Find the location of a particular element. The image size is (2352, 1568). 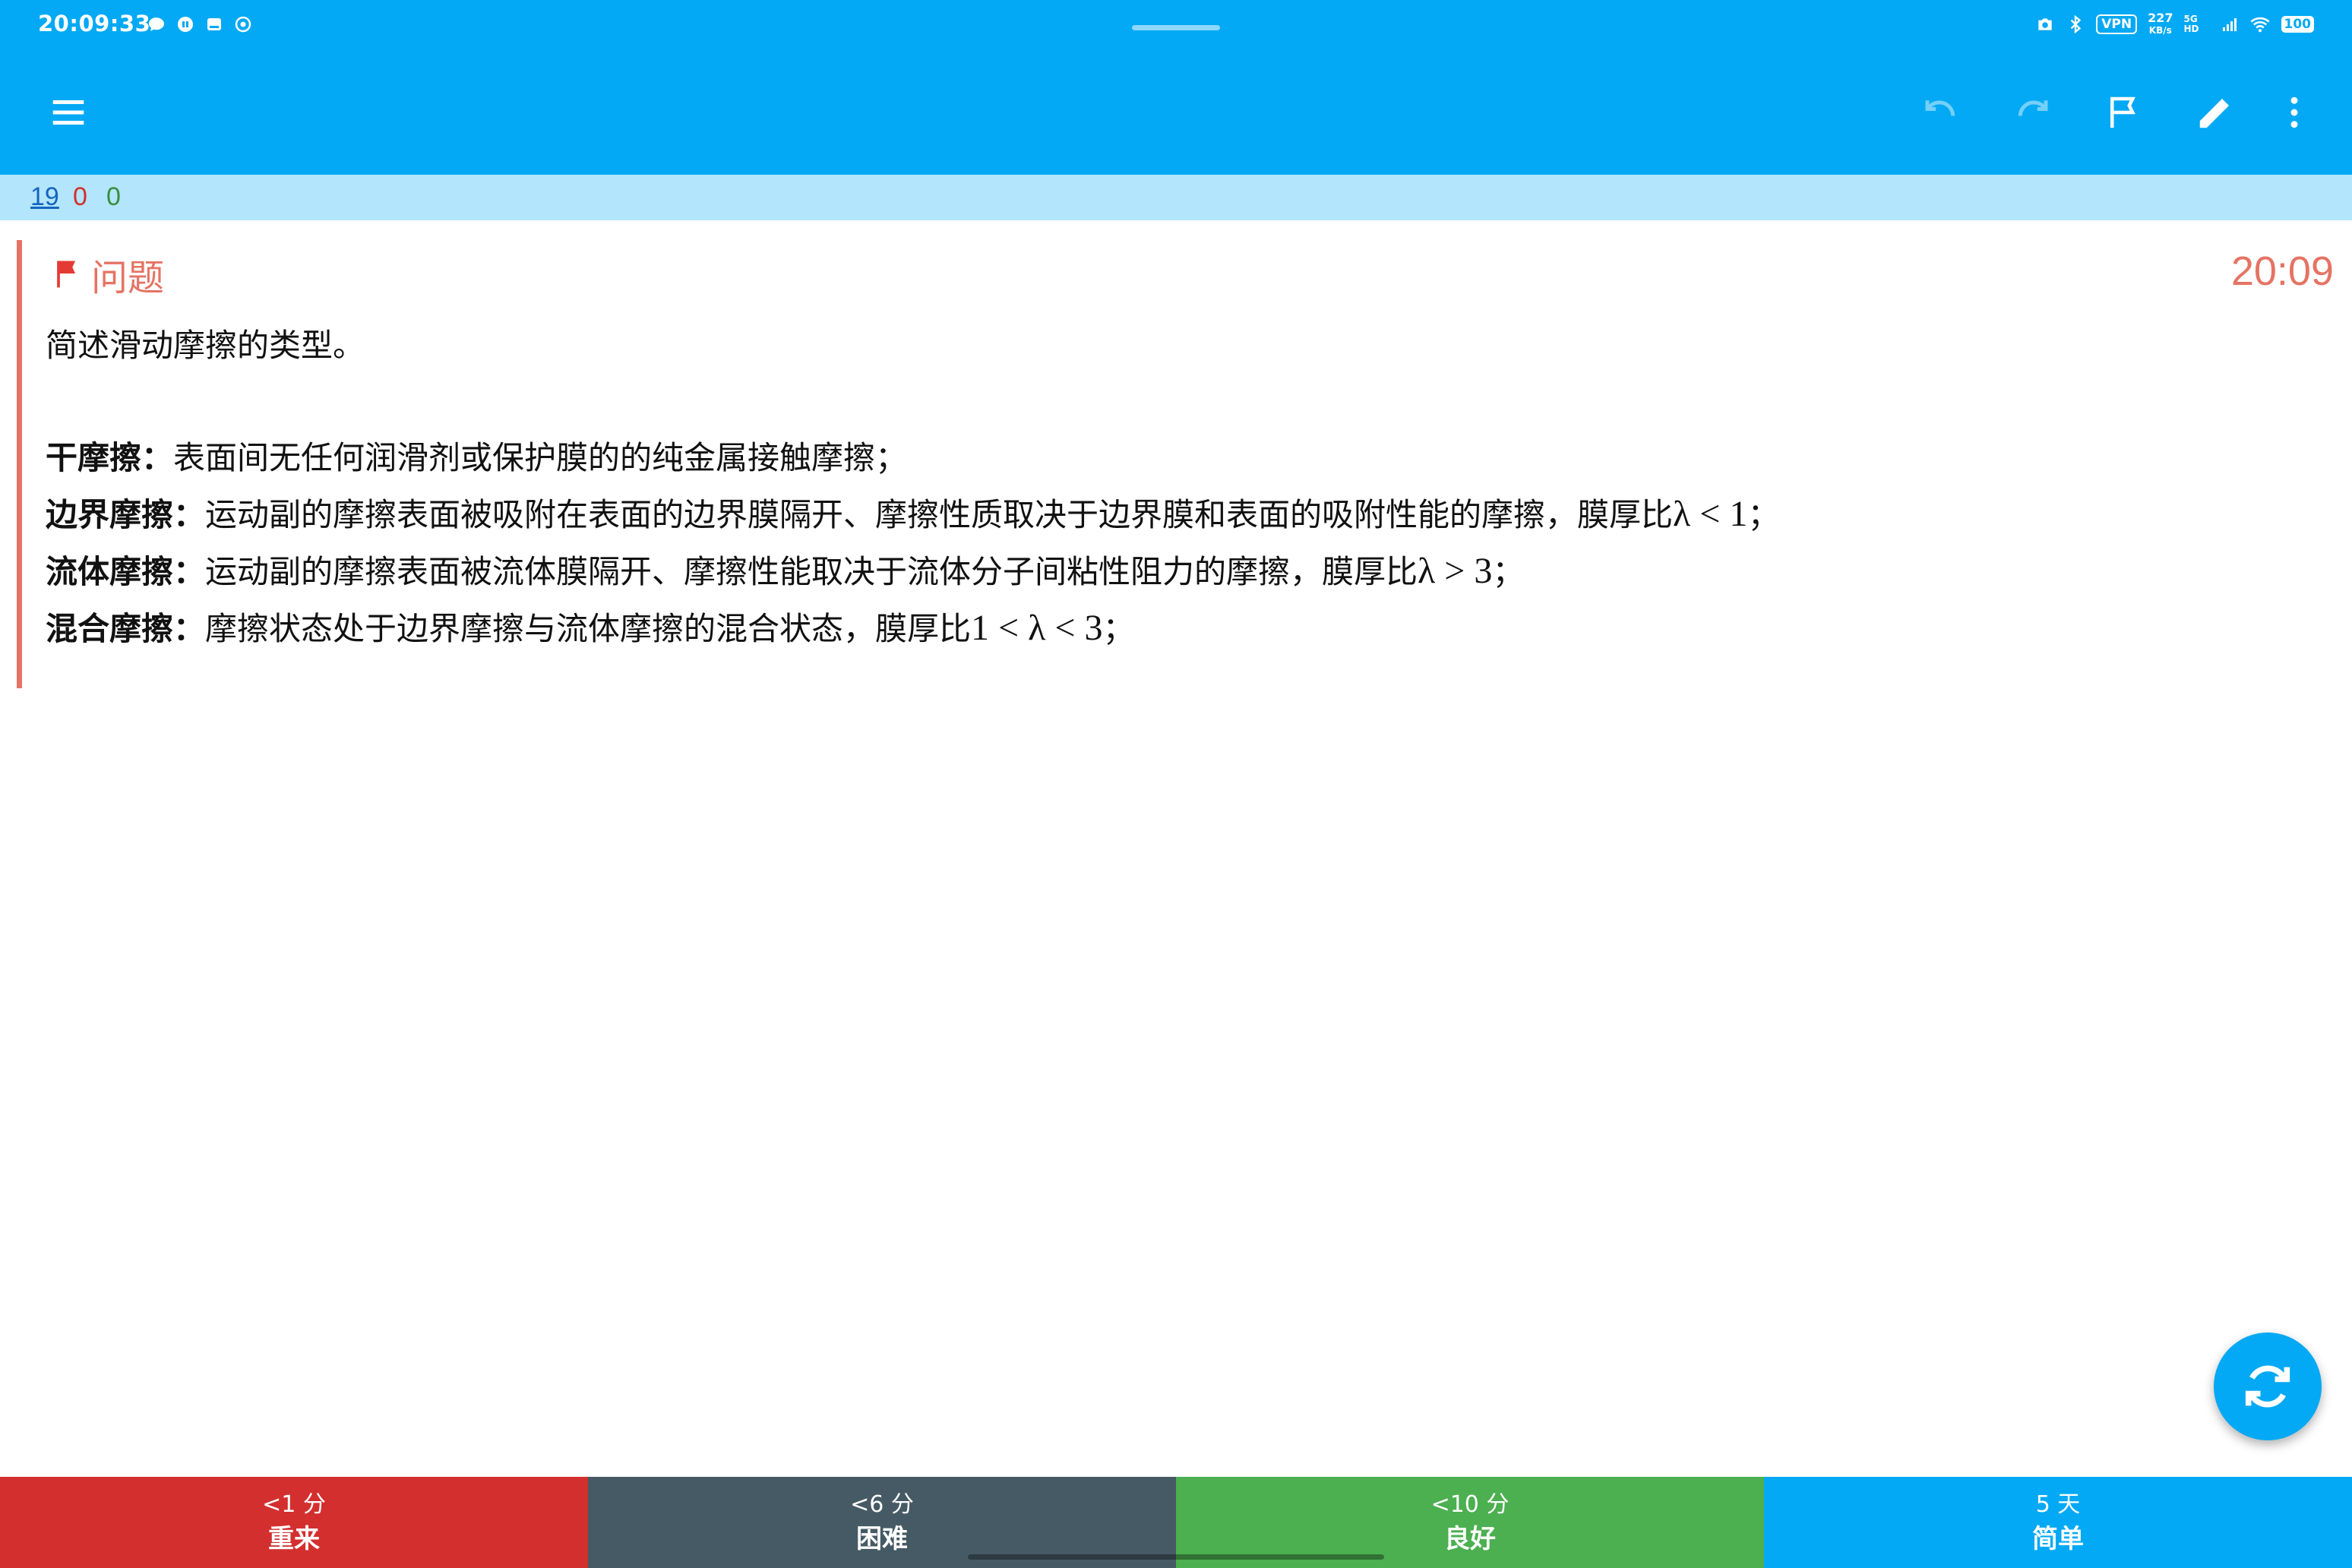

edit-button is located at coordinates (2215, 113).